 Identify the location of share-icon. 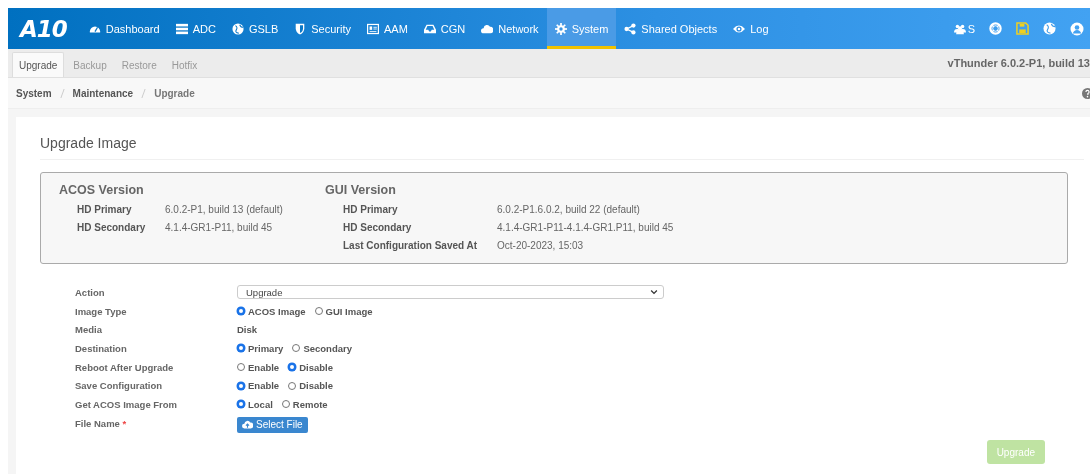
(630, 28).